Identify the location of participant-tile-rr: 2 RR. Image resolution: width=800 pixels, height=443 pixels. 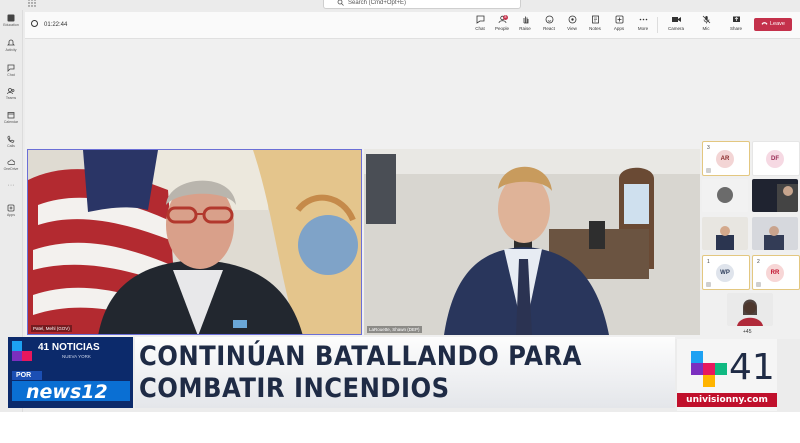
(776, 272).